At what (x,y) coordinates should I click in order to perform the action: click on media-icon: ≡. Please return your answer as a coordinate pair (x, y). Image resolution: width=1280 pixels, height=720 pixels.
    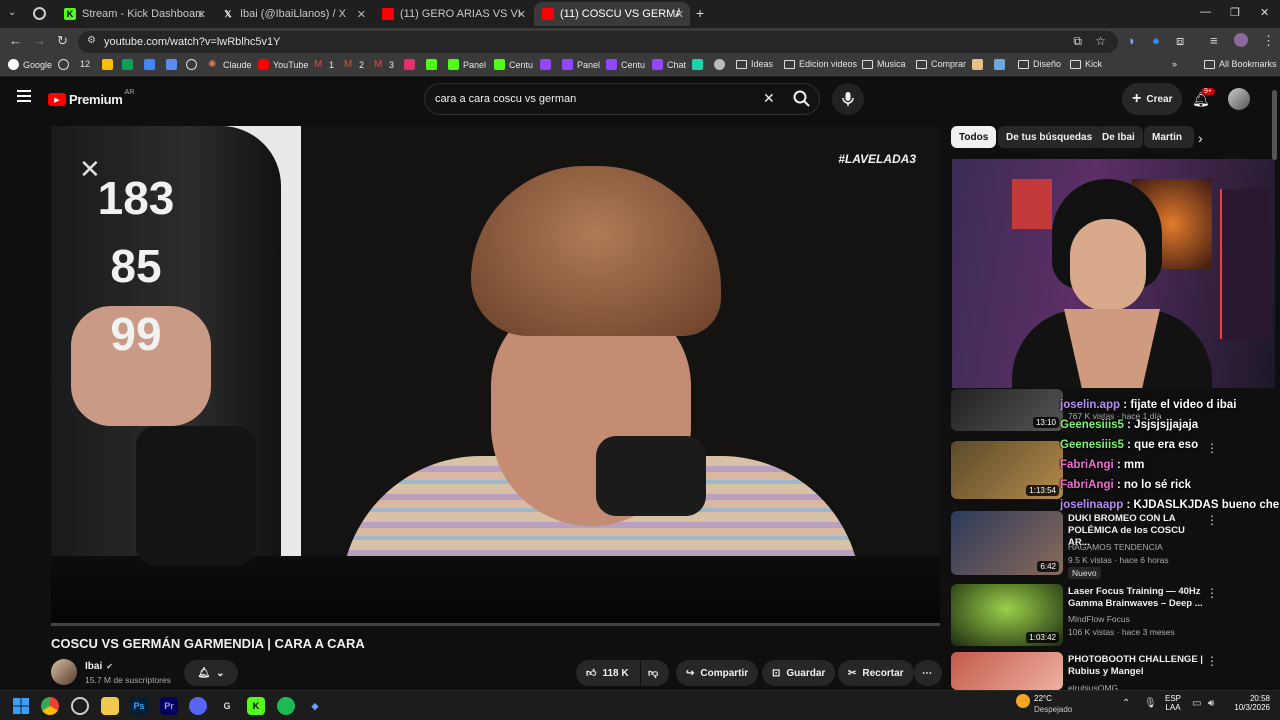
    Looking at the image, I should click on (1214, 40).